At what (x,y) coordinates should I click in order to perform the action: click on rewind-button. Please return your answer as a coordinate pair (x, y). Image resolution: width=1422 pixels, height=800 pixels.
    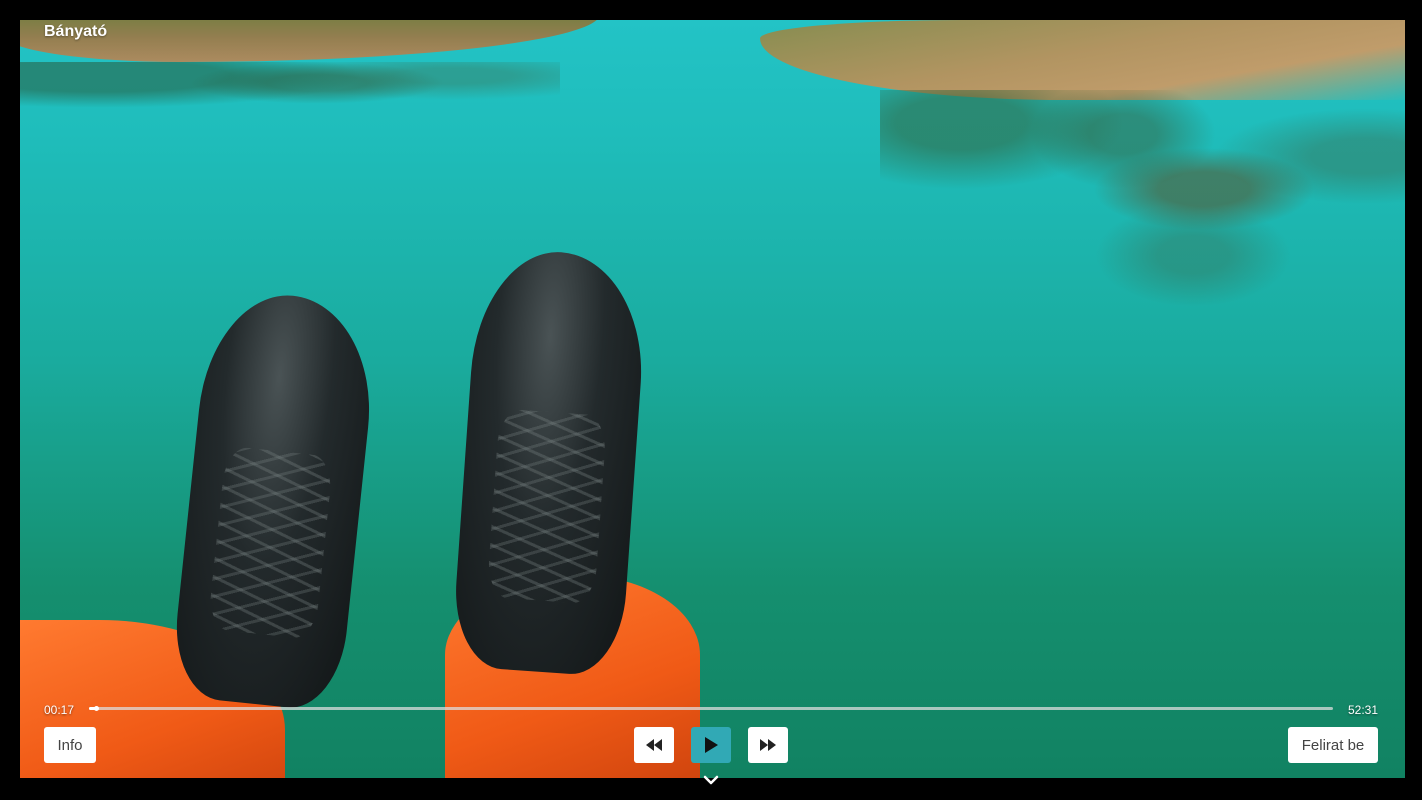
    Looking at the image, I should click on (654, 745).